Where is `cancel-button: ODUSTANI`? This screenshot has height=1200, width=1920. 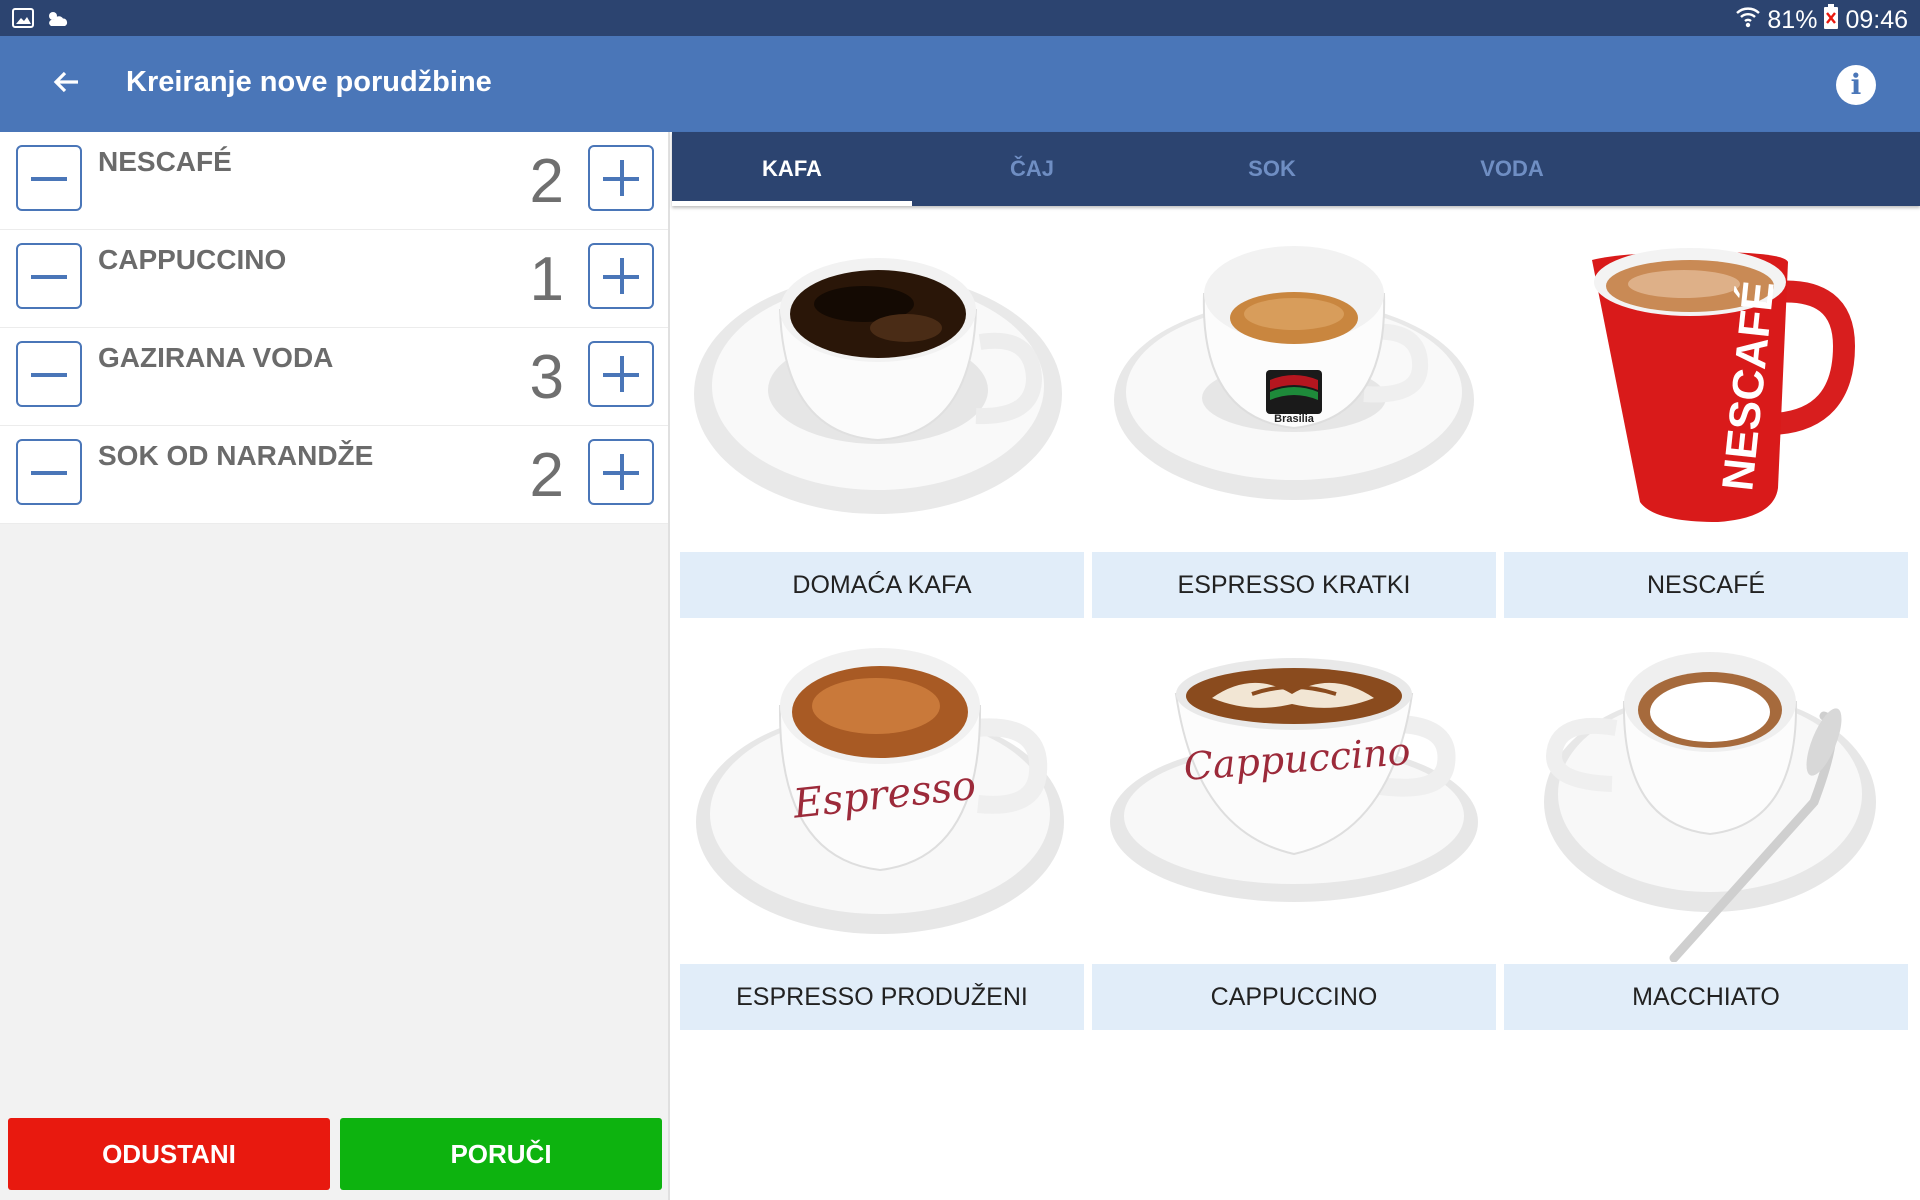
cancel-button: ODUSTANI is located at coordinates (169, 1154).